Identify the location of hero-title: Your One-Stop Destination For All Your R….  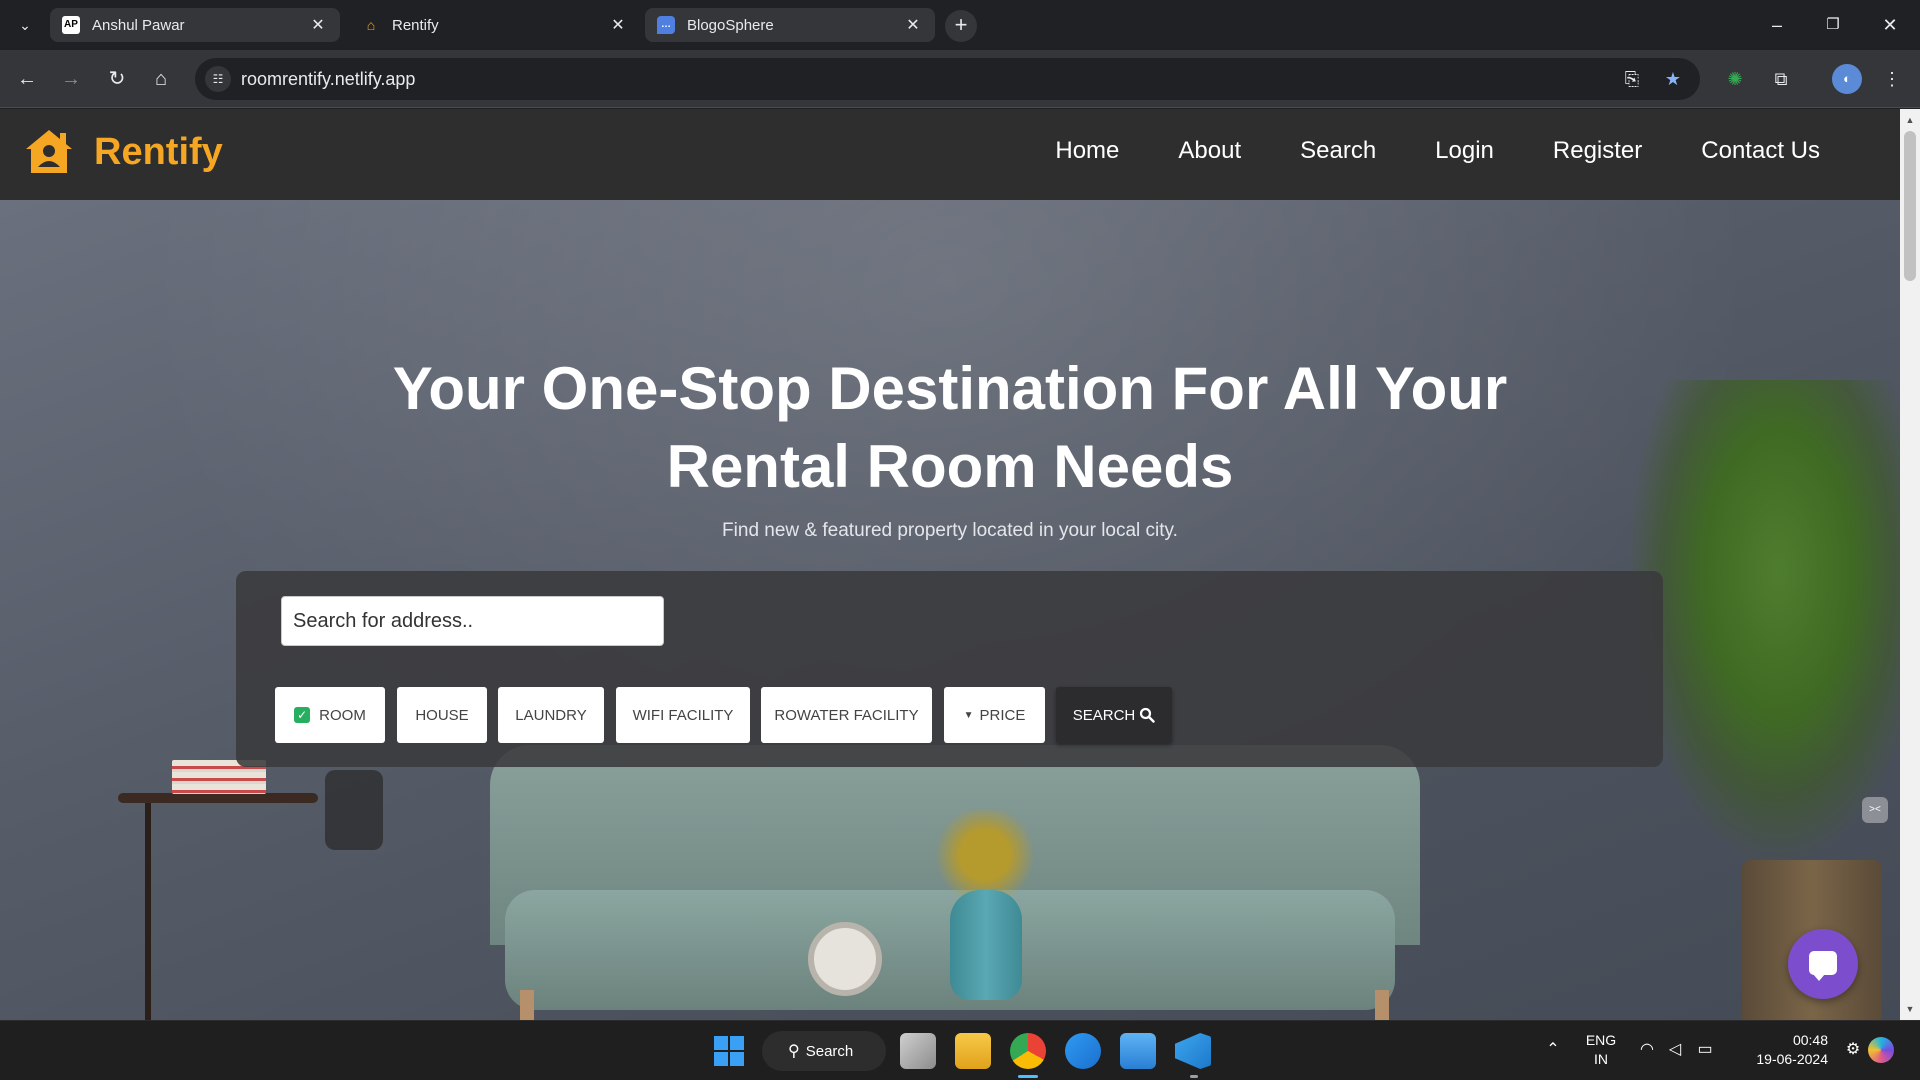
(950, 428).